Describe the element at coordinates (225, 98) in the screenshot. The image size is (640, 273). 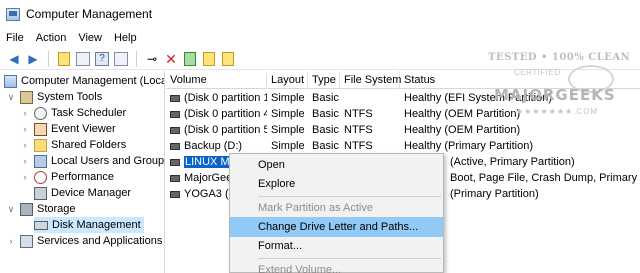
I see `volume-name: (Disk 0 partition 1)` at that location.